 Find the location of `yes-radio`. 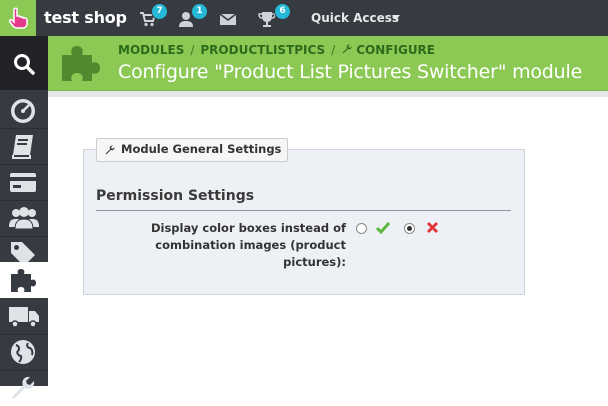

yes-radio is located at coordinates (361, 228).